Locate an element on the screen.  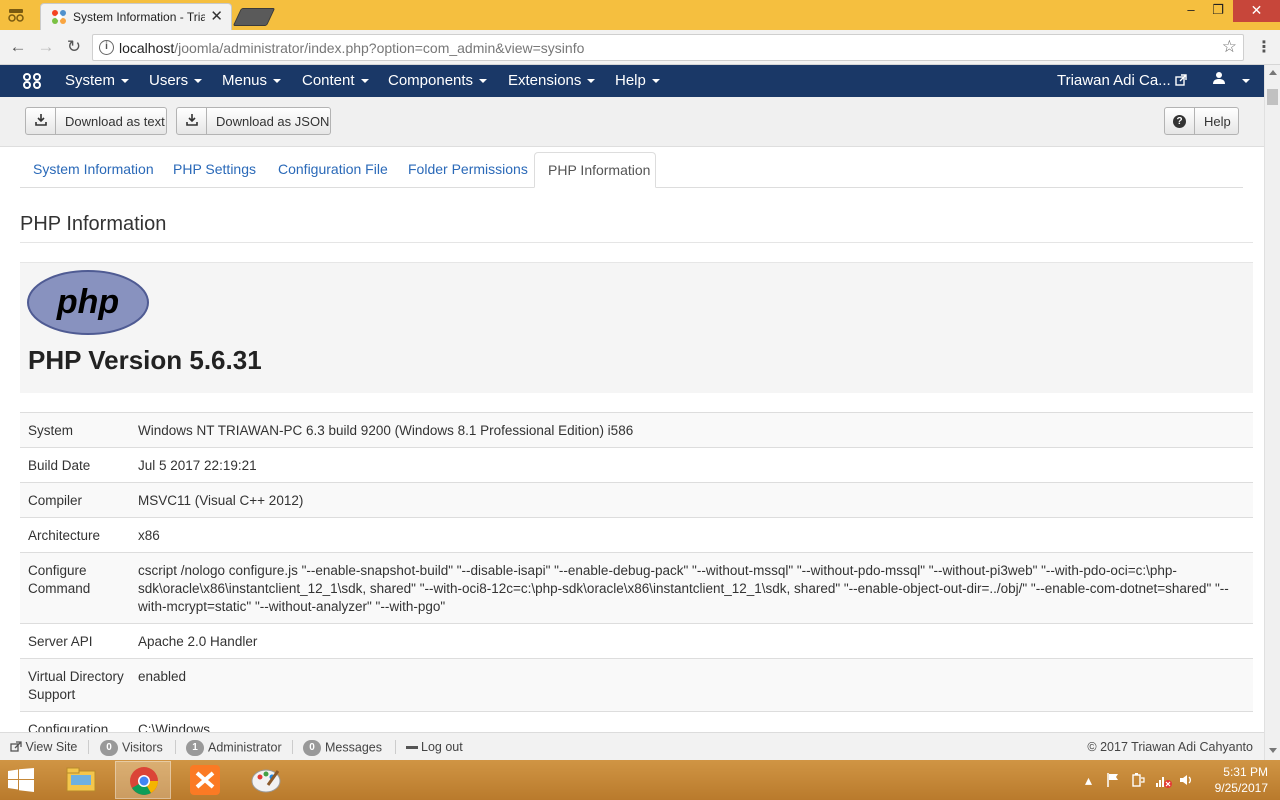
row-key: Server API is located at coordinates (60, 641).